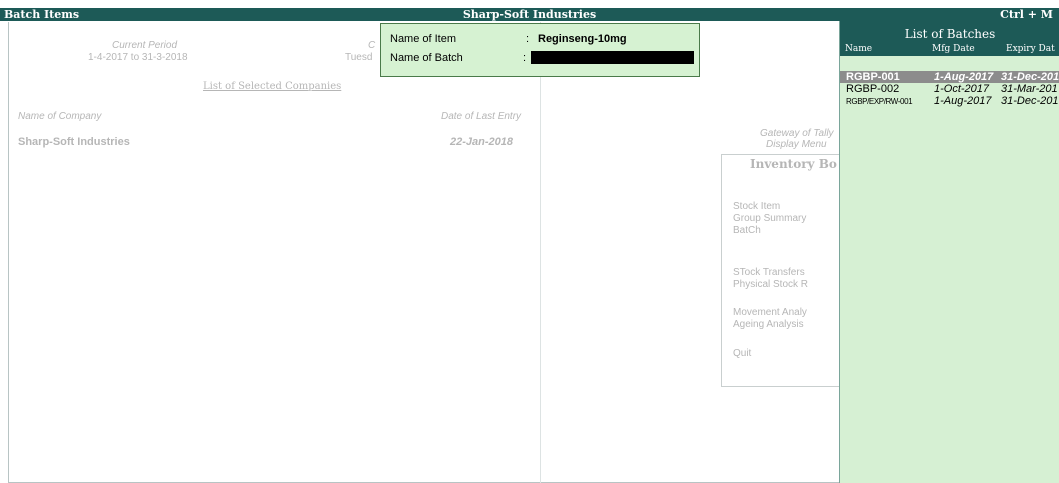  I want to click on batch-name: RGBP-002, so click(873, 89).